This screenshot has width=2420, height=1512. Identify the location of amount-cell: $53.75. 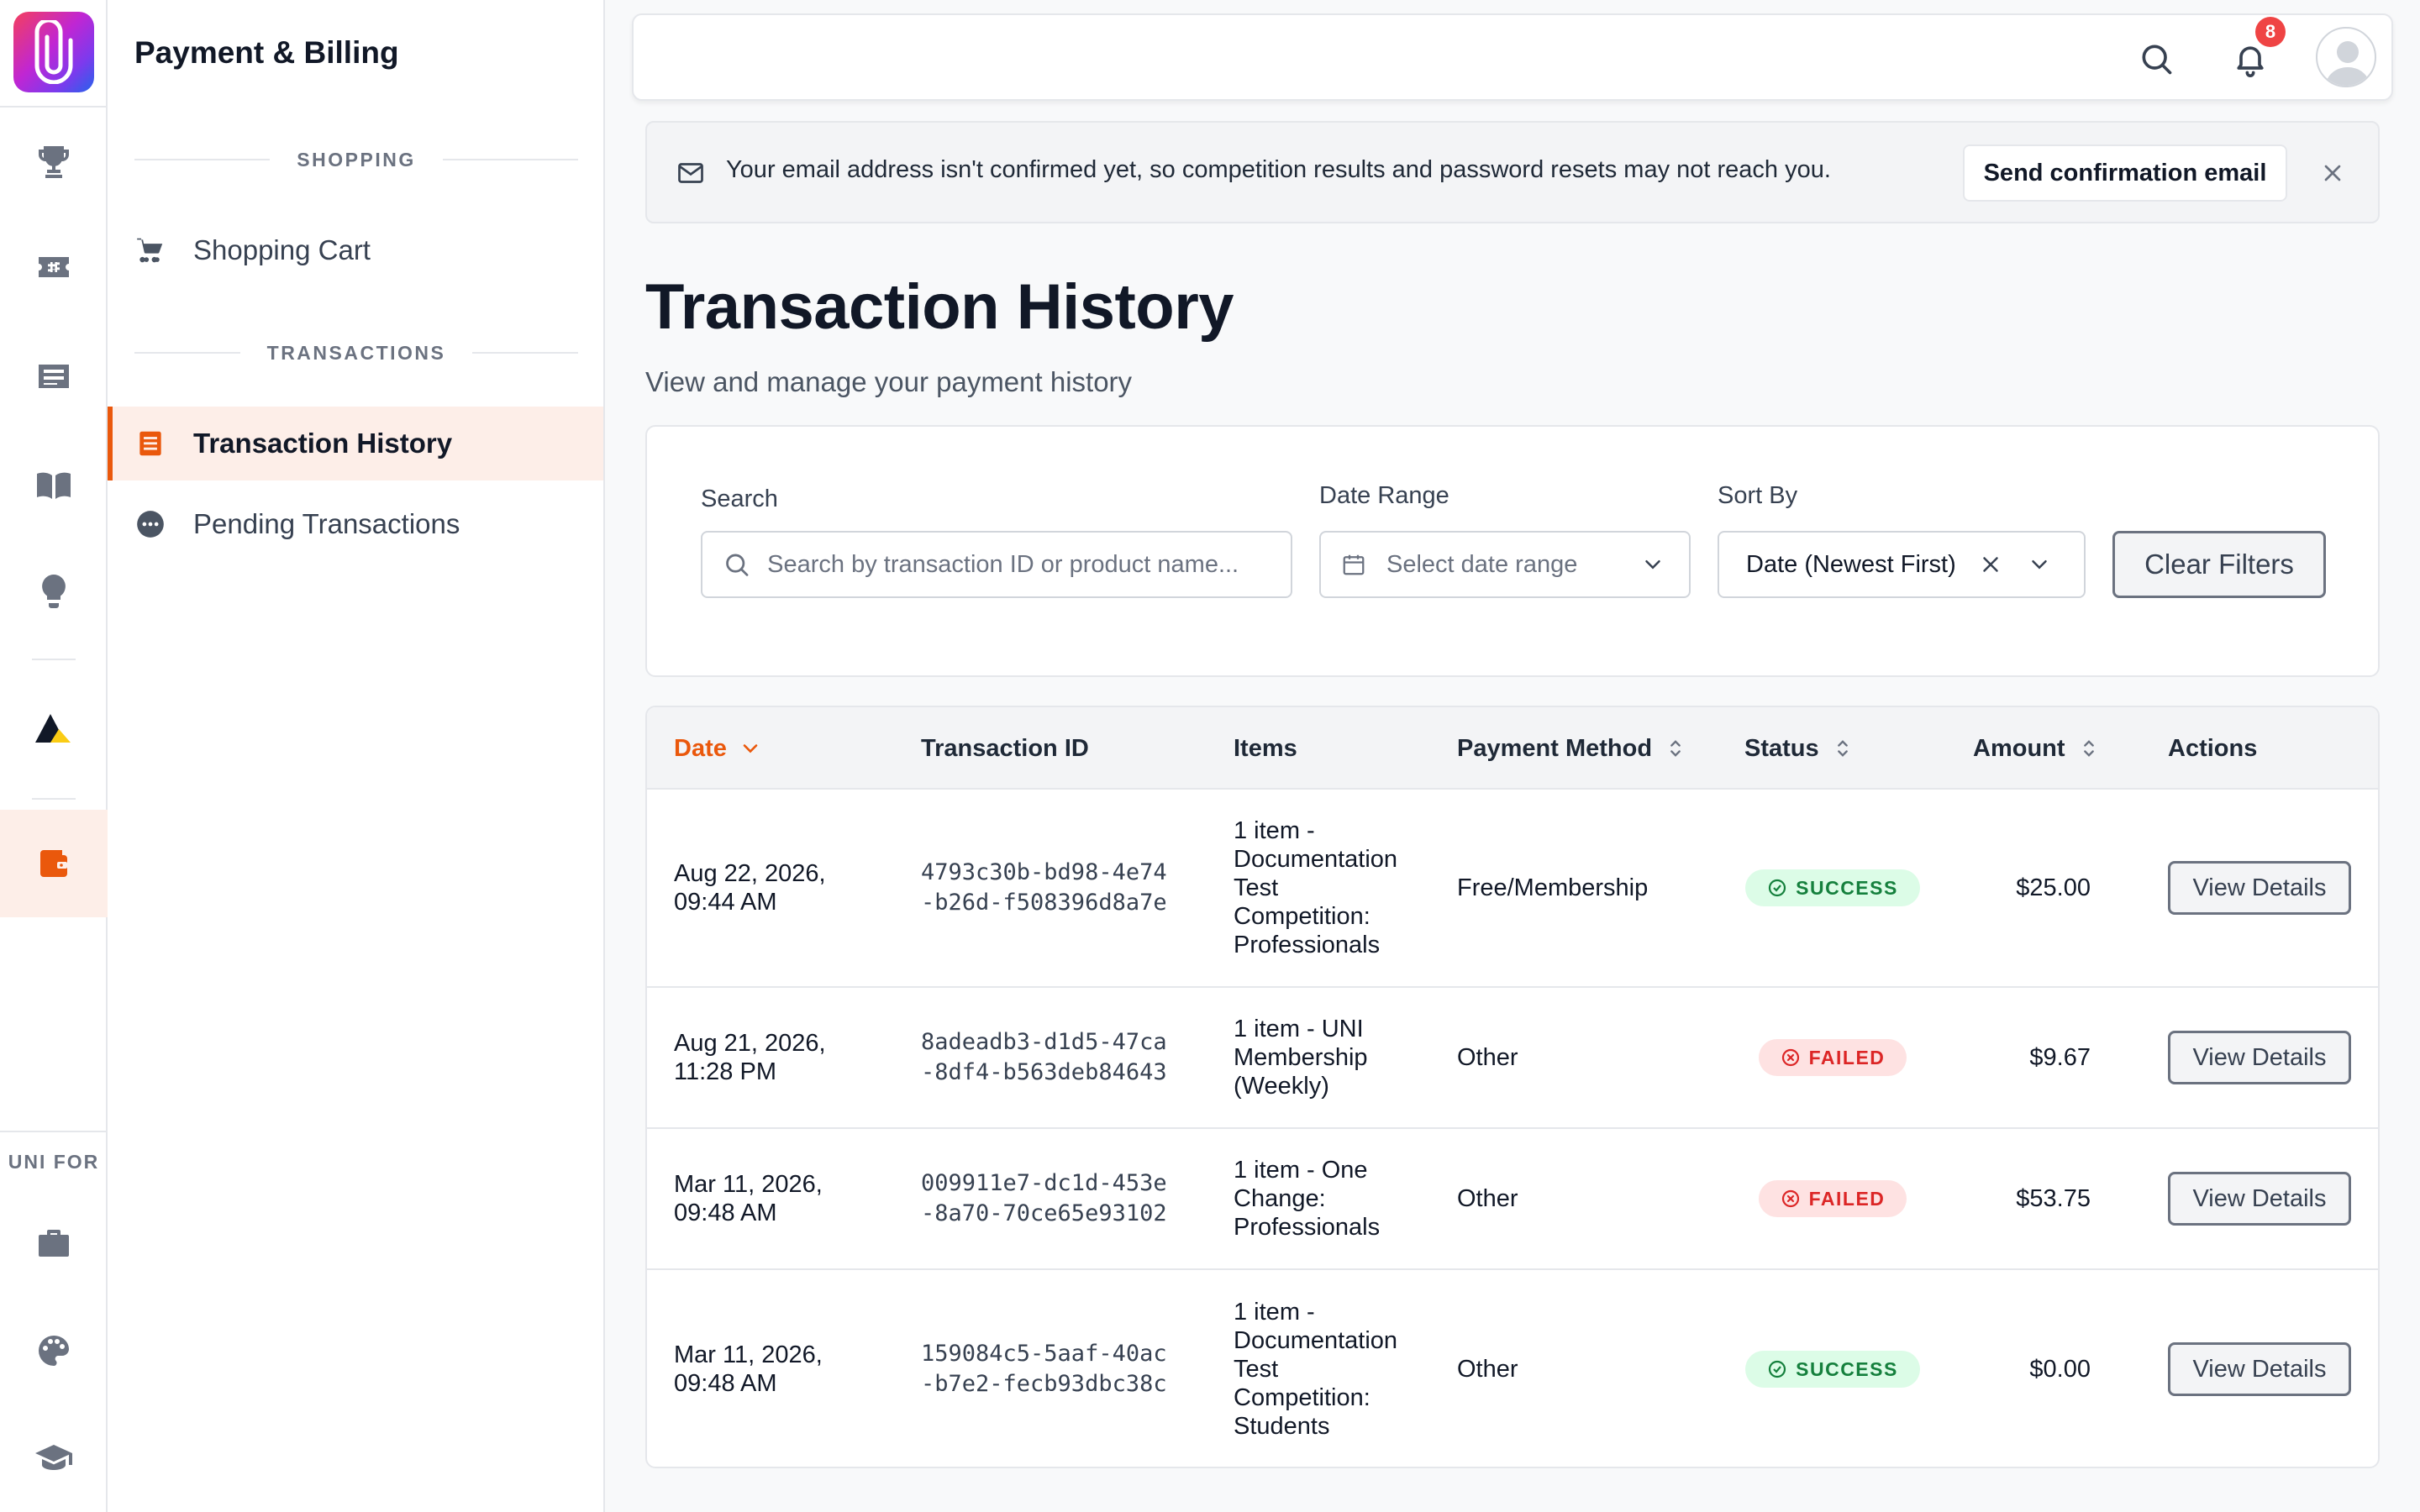
(2053, 1198).